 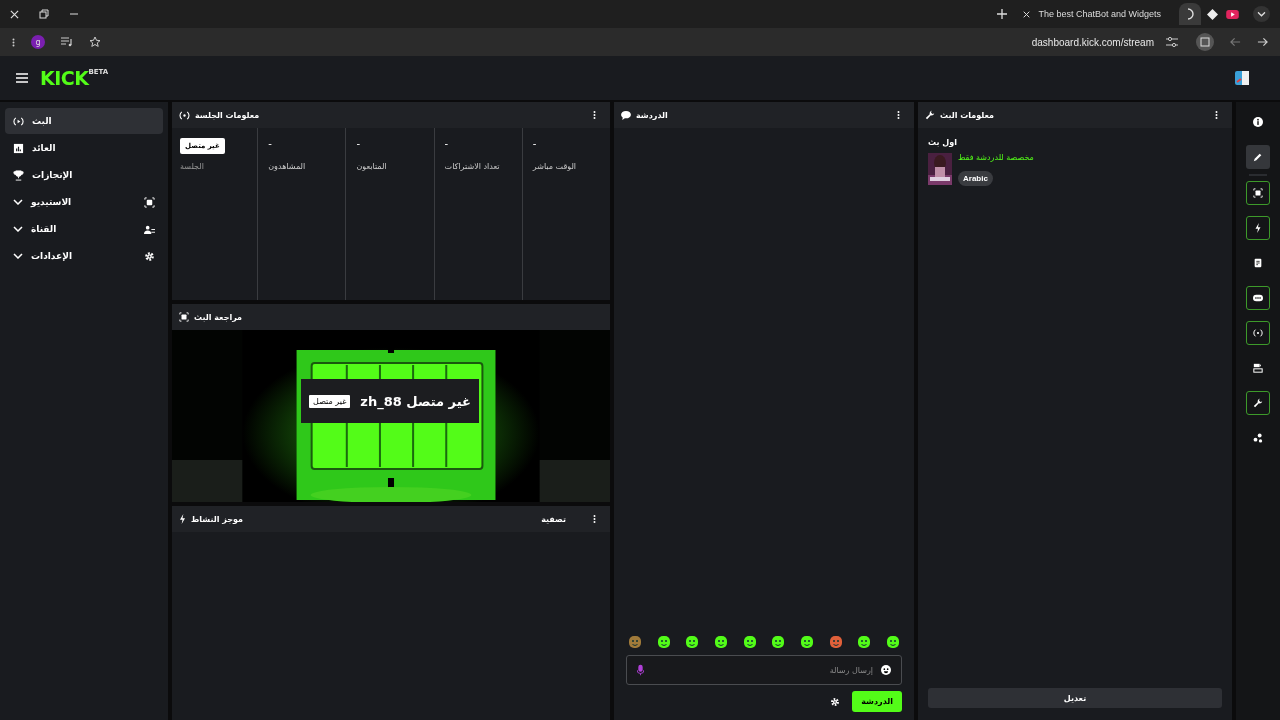 What do you see at coordinates (1262, 42) in the screenshot?
I see `forward-arrow-icon` at bounding box center [1262, 42].